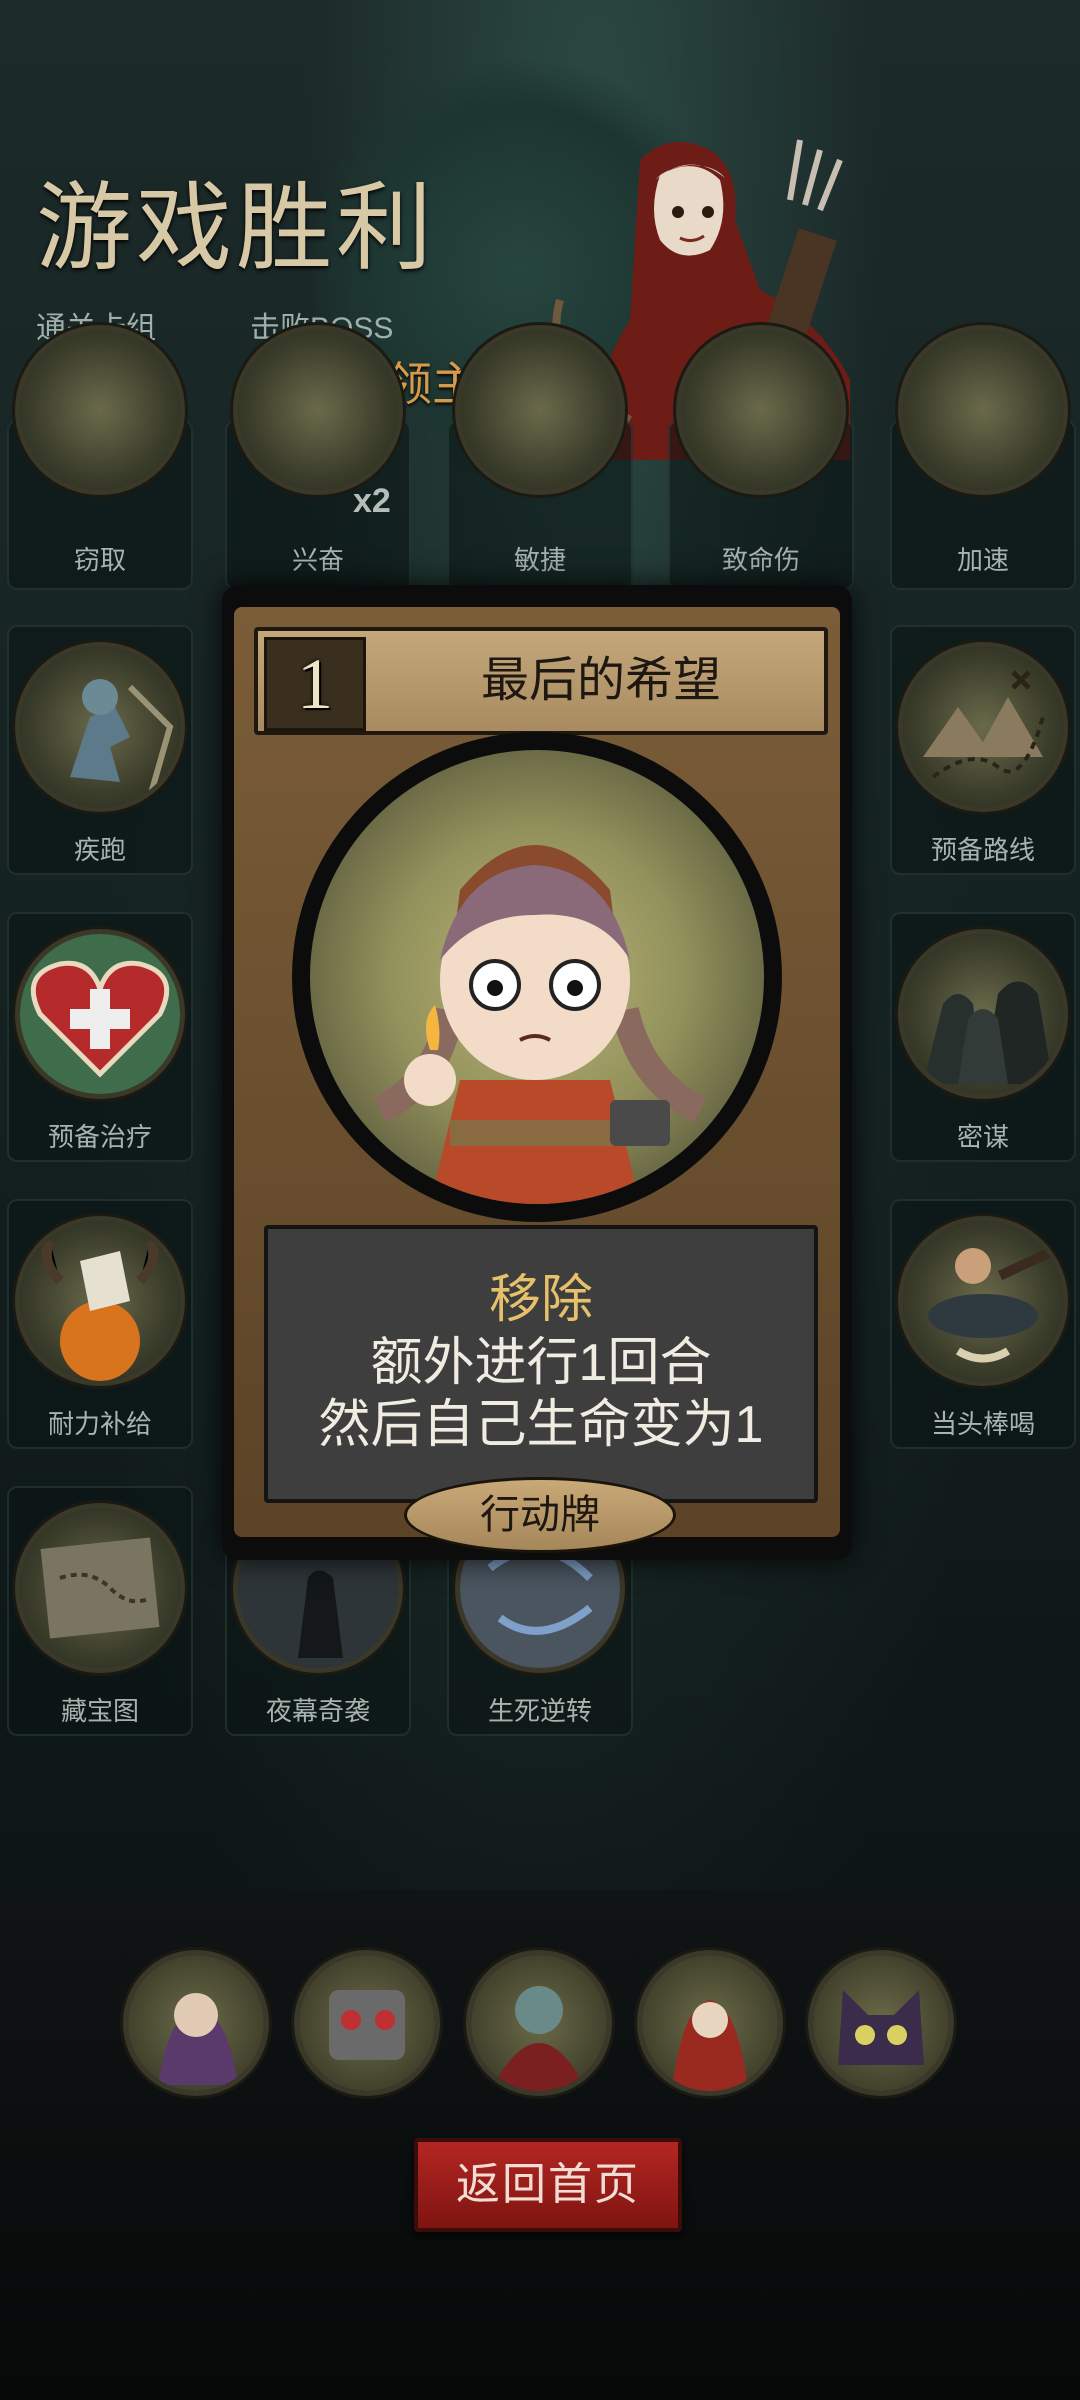  I want to click on card-slot-steal: 窃取, so click(100, 460).